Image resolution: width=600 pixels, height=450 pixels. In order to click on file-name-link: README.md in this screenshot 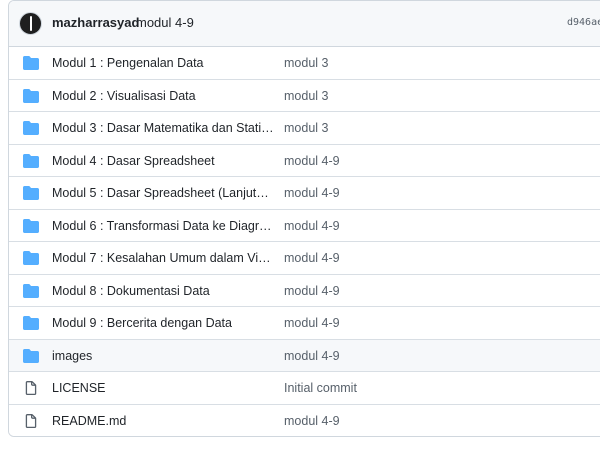, I will do `click(163, 421)`.